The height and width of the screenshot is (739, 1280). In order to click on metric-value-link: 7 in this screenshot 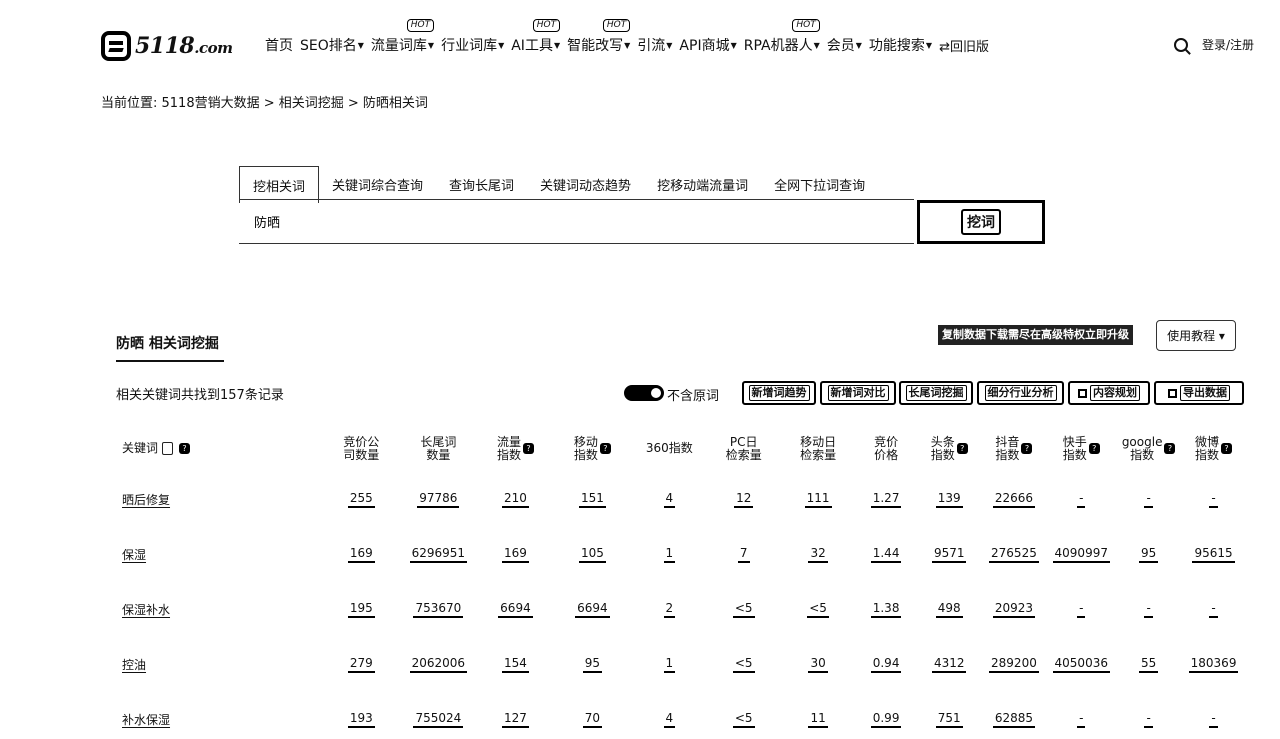, I will do `click(743, 555)`.